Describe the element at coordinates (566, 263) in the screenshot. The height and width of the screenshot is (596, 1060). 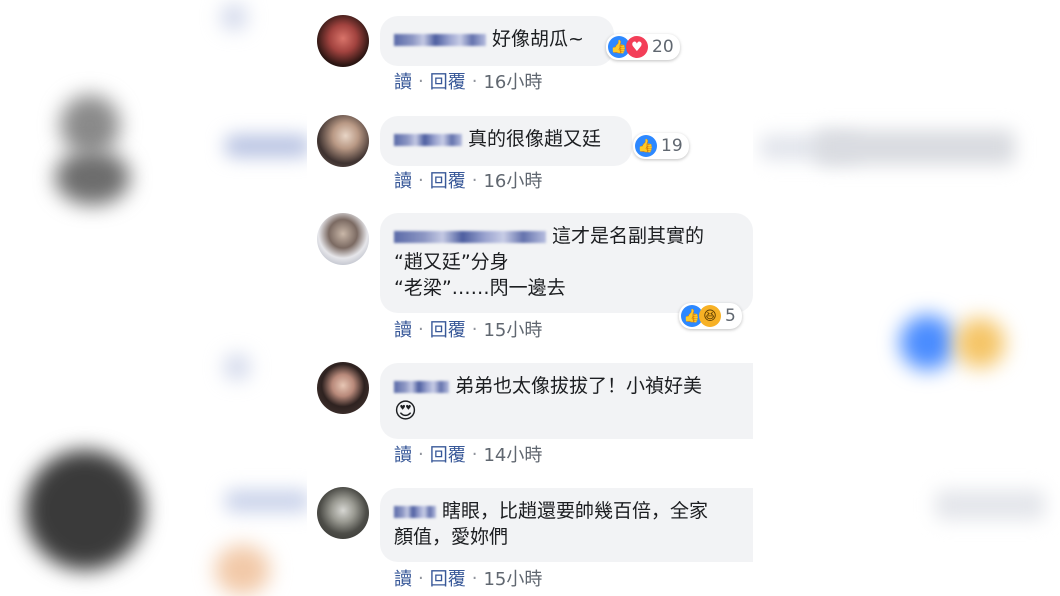
I see `comment-bubble: 這才是名副其實的 “趙又廷”分身 “老梁”……閃一邊去` at that location.